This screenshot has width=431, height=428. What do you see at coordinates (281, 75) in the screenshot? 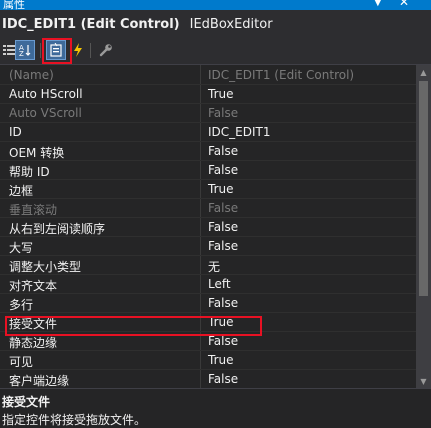
I see `property-value: IDC_EDIT1 (Edit Control)` at bounding box center [281, 75].